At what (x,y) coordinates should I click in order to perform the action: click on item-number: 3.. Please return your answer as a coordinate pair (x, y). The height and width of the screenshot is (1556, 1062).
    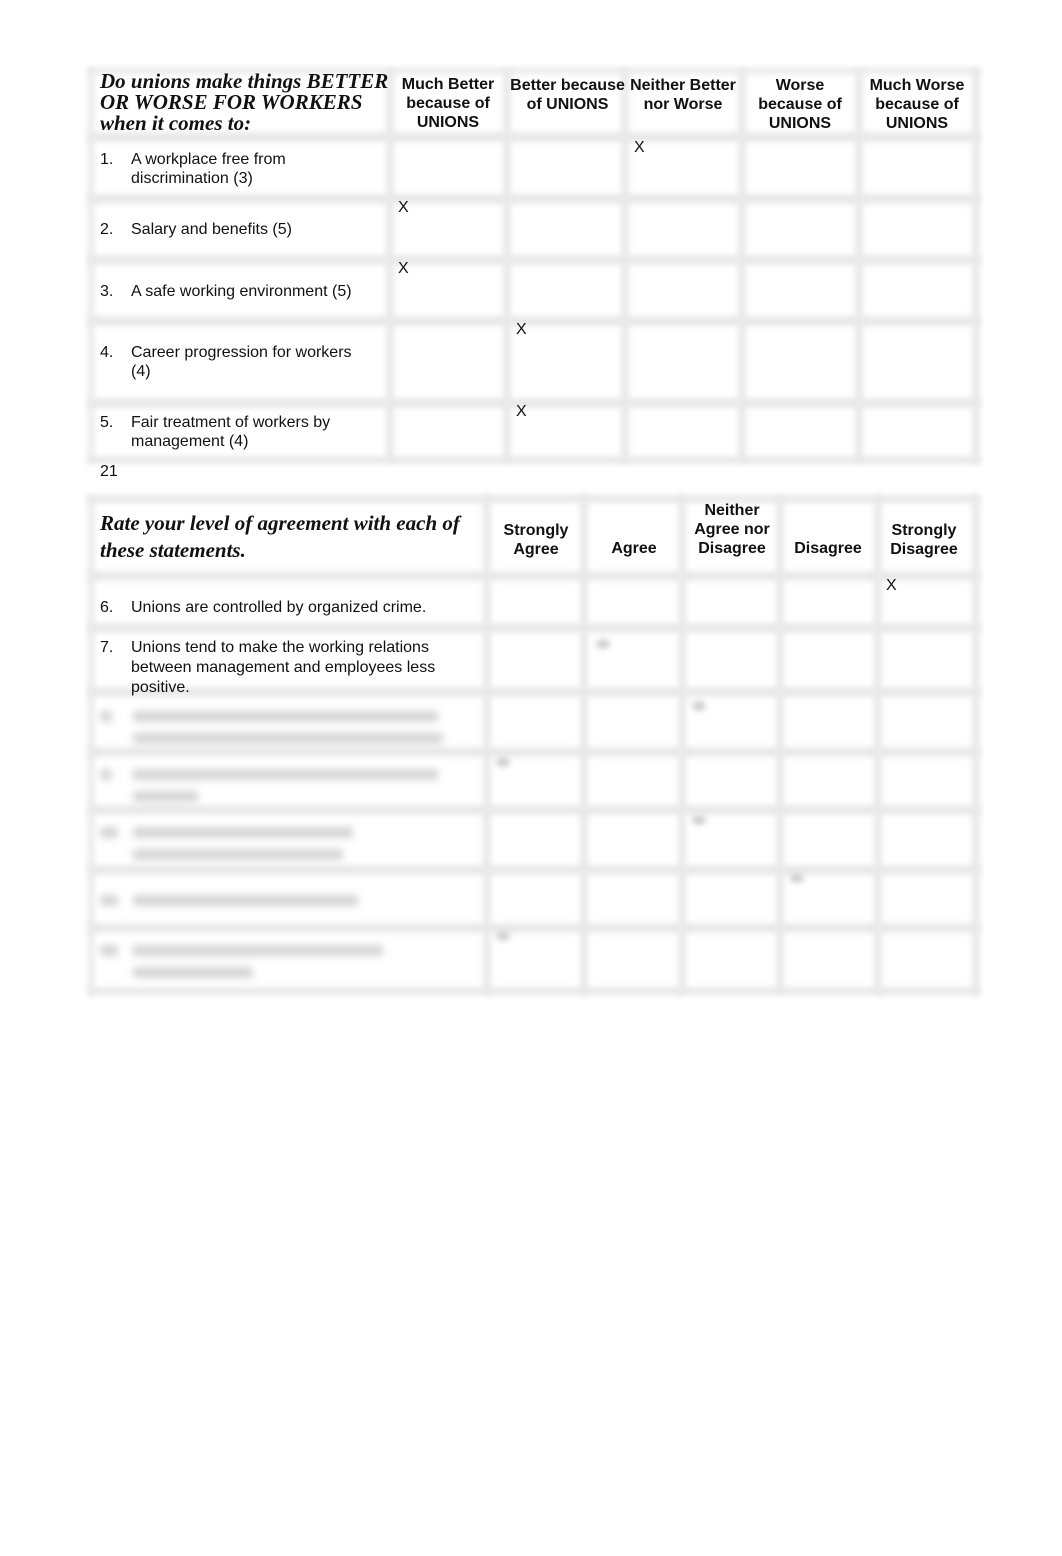
    Looking at the image, I should click on (107, 291).